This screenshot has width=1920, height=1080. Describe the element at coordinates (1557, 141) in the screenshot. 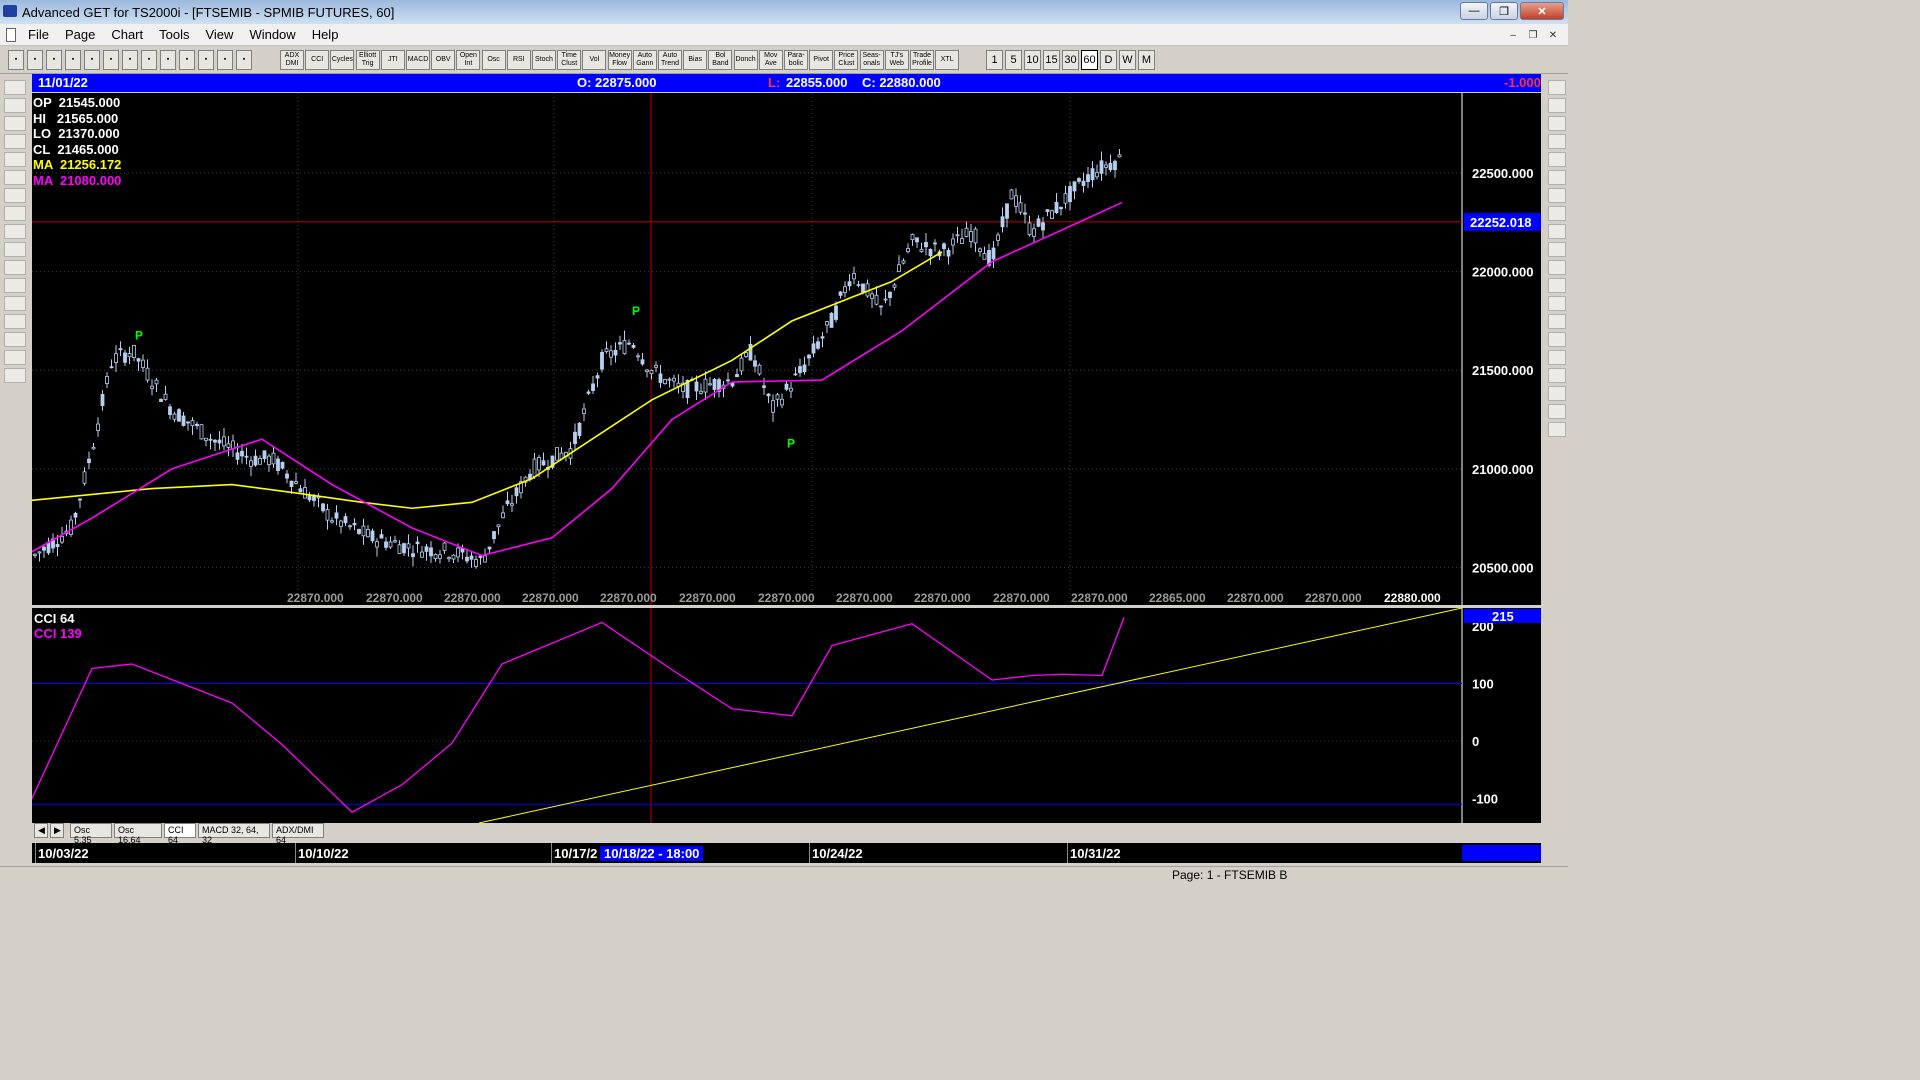

I see `fib-retracement-icon` at that location.